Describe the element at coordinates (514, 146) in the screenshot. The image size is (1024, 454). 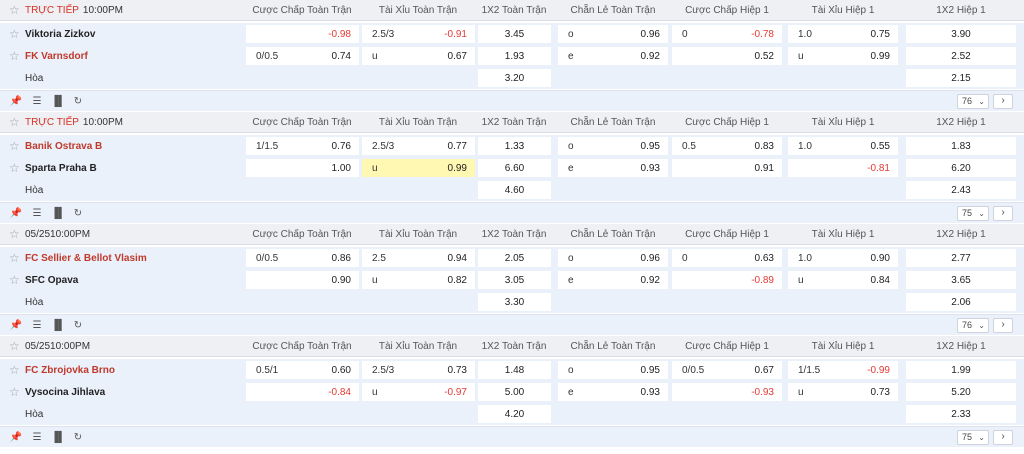
I see `odds-cell-x12: 1.33` at that location.